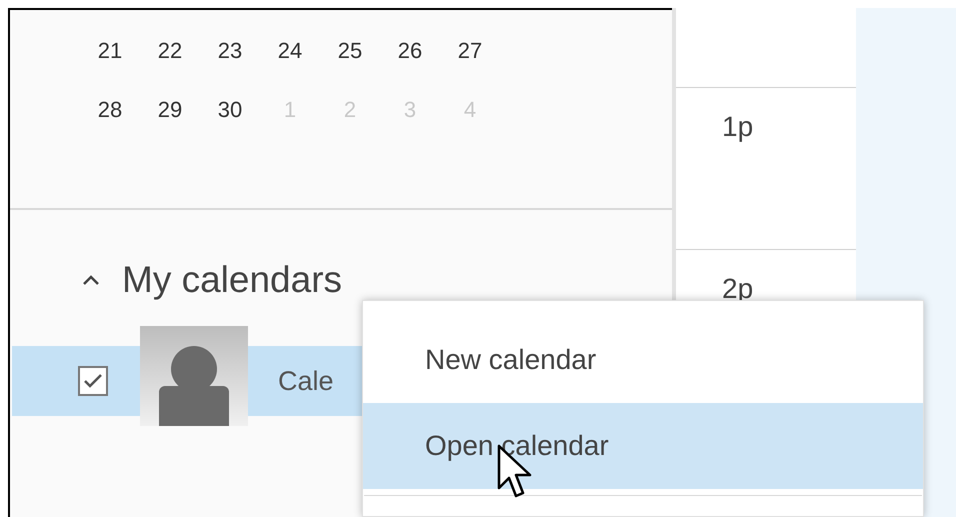  I want to click on avatar-silhouette-icon, so click(194, 376).